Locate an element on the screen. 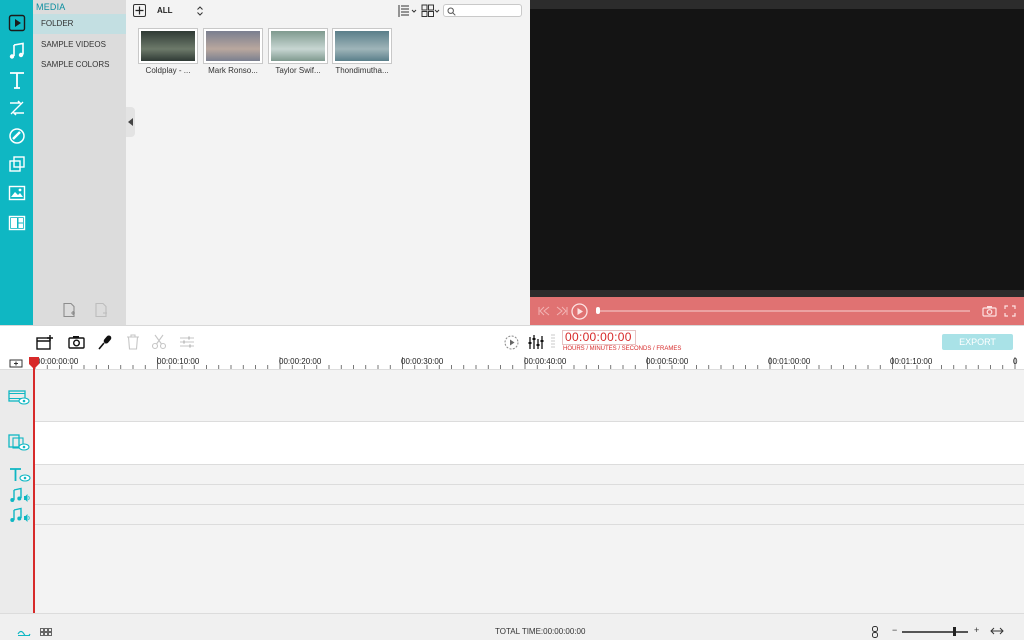 Image resolution: width=1024 pixels, height=640 pixels. collapse-panel-button is located at coordinates (130, 122).